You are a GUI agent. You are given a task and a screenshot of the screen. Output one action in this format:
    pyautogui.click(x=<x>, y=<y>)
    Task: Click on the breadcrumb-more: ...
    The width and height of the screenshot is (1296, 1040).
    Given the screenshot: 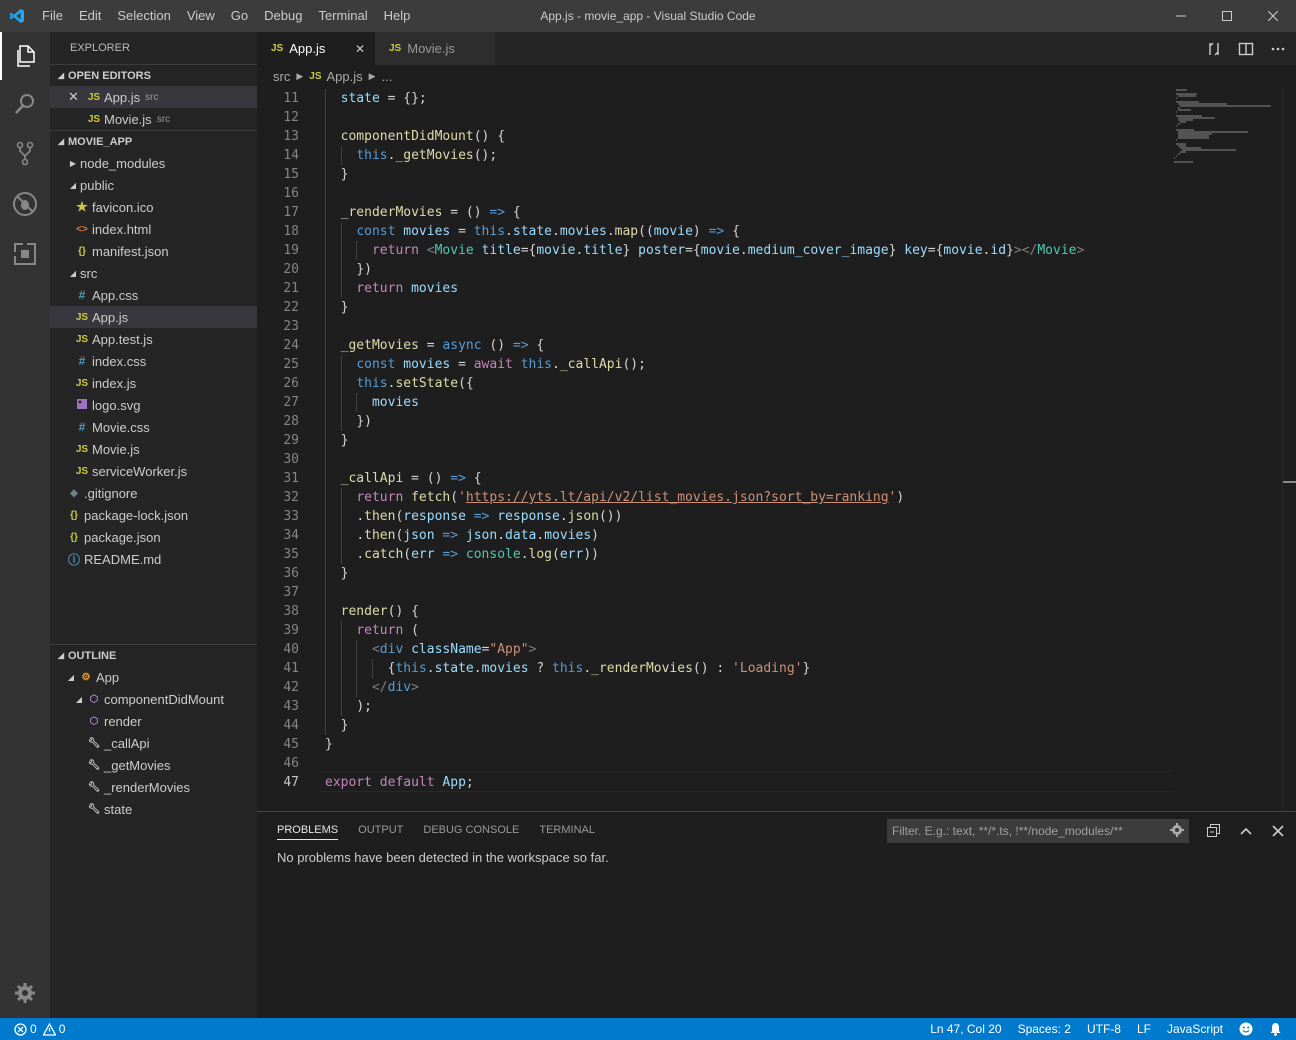 What is the action you would take?
    pyautogui.click(x=387, y=76)
    